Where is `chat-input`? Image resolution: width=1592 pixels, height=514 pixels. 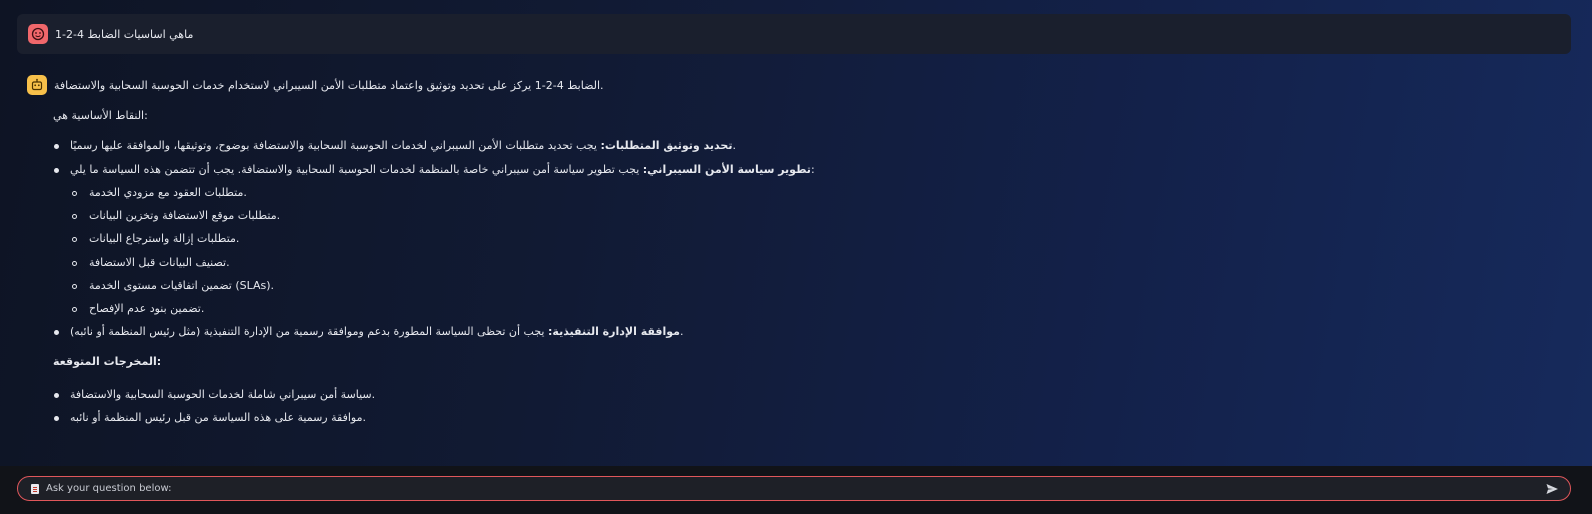
chat-input is located at coordinates (793, 488).